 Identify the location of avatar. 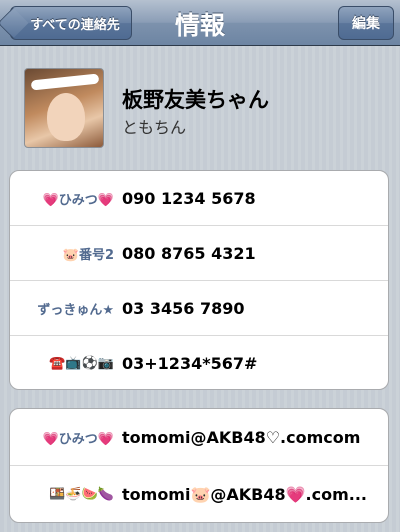
(64, 108).